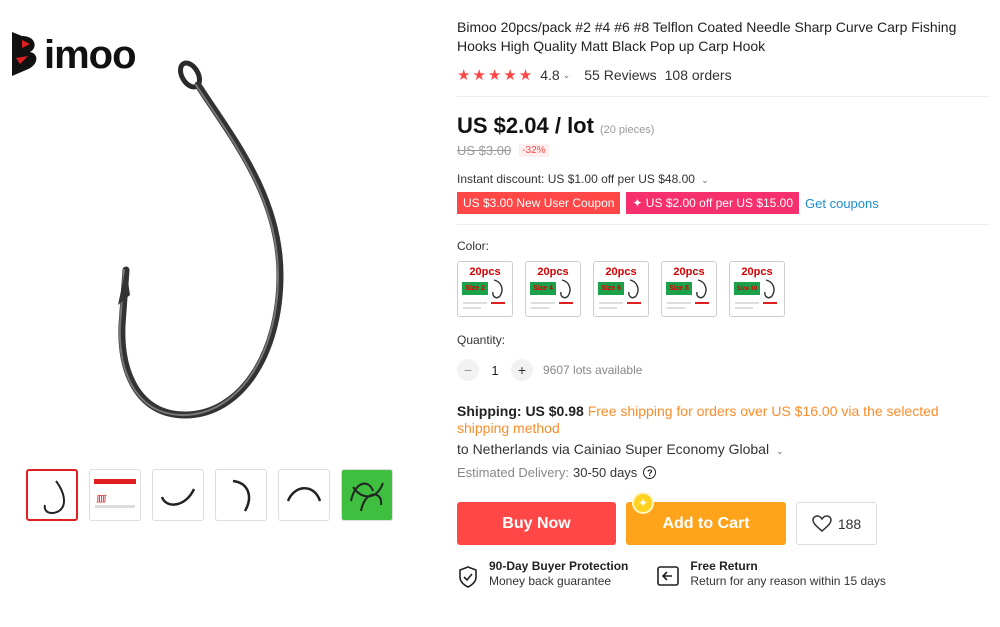 The width and height of the screenshot is (1000, 627). What do you see at coordinates (559, 566) in the screenshot?
I see `buyer-protection-title: 90-Day Buyer Protection` at bounding box center [559, 566].